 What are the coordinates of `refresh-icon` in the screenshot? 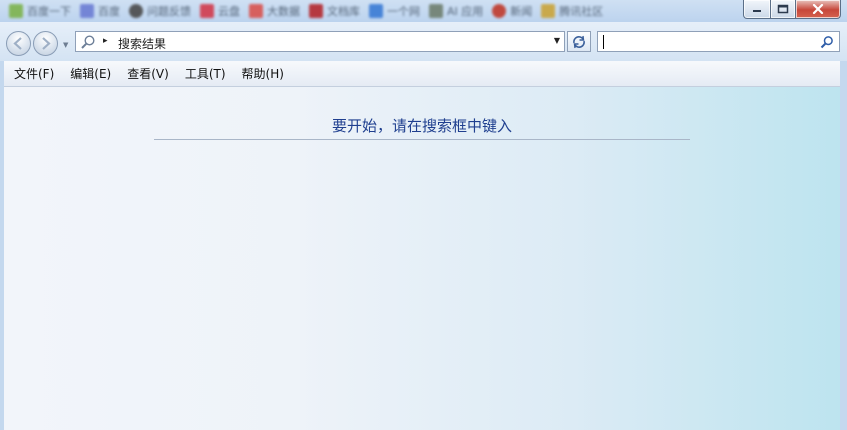 It's located at (579, 41).